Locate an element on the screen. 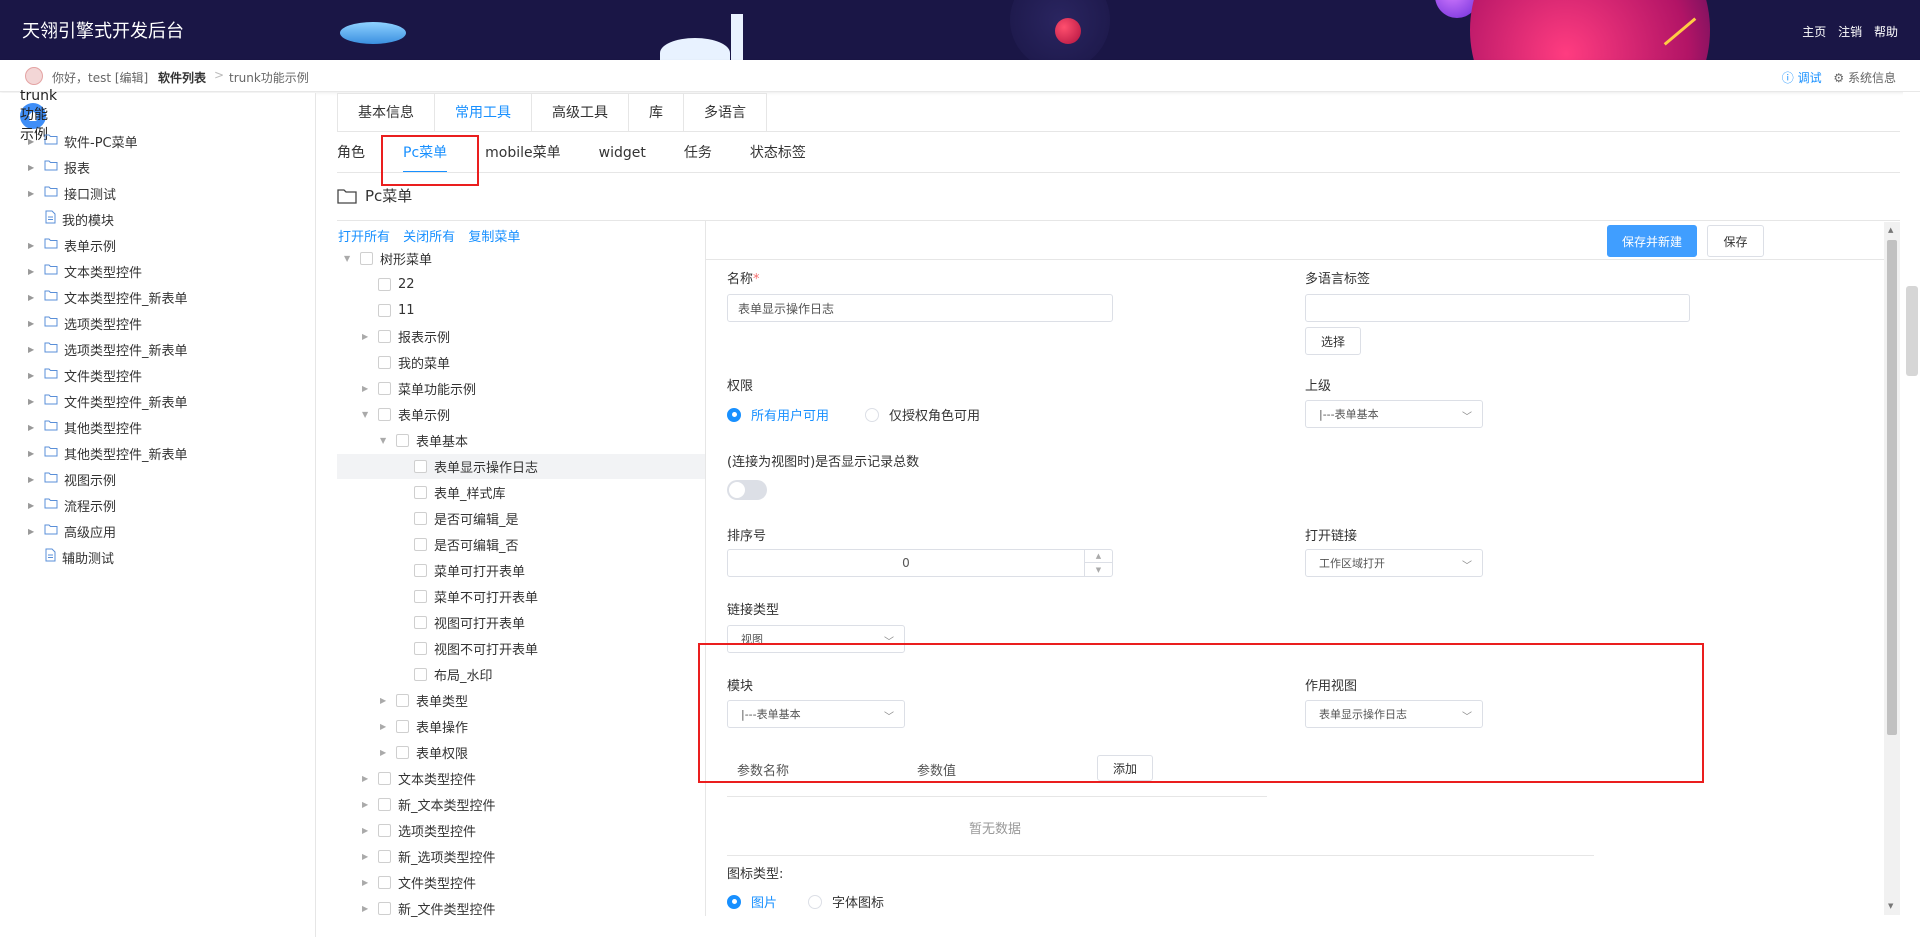 This screenshot has height=937, width=1920. menu-tree-node: 表单显示操作日志 is located at coordinates (468, 466).